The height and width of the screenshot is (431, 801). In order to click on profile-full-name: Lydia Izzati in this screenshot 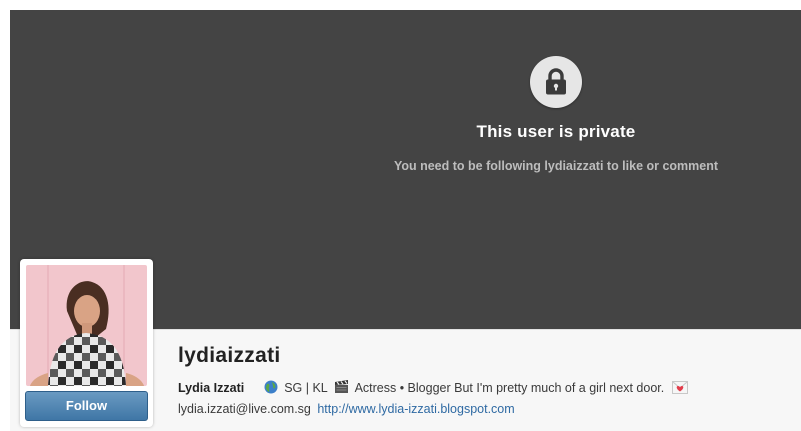, I will do `click(211, 388)`.